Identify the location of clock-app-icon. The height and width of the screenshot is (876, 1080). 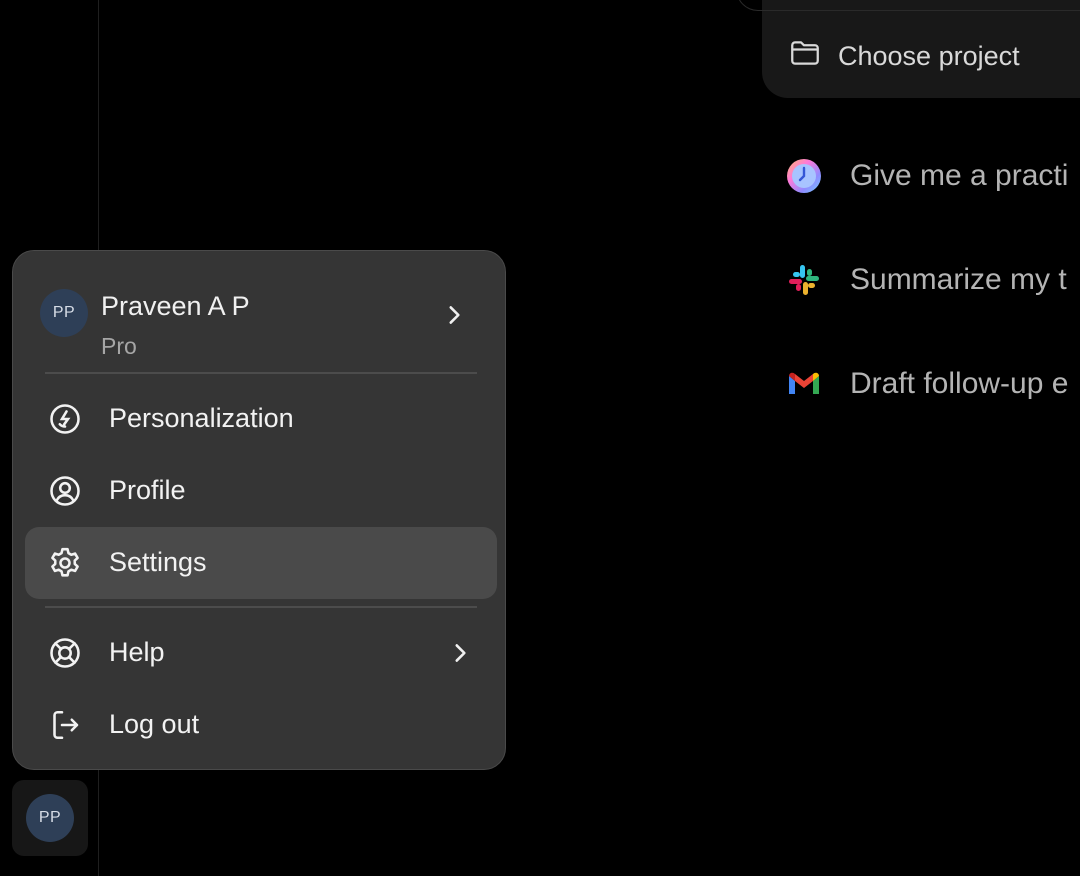
(804, 176).